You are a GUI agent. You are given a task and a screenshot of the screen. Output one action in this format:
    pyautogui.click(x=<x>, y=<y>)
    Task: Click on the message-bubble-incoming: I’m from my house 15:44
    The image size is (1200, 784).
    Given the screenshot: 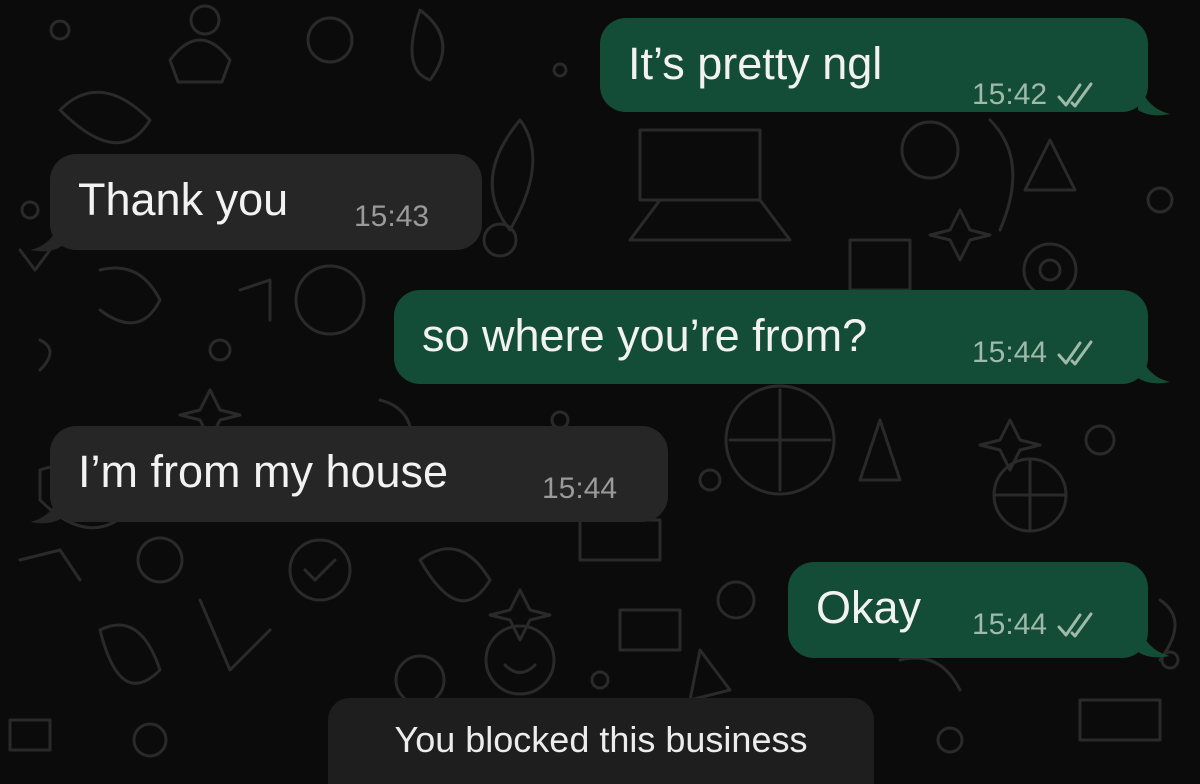 What is the action you would take?
    pyautogui.click(x=349, y=475)
    